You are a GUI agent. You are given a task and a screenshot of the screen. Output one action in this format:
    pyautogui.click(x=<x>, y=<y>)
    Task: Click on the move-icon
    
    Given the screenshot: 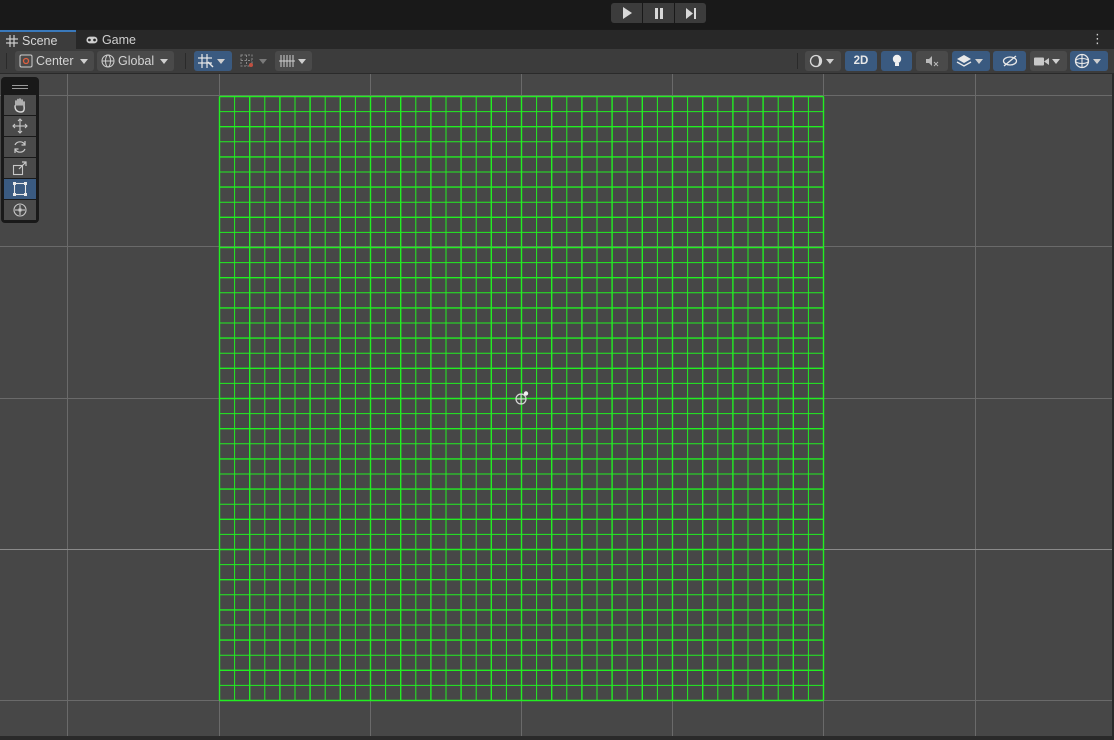 What is the action you would take?
    pyautogui.click(x=20, y=126)
    